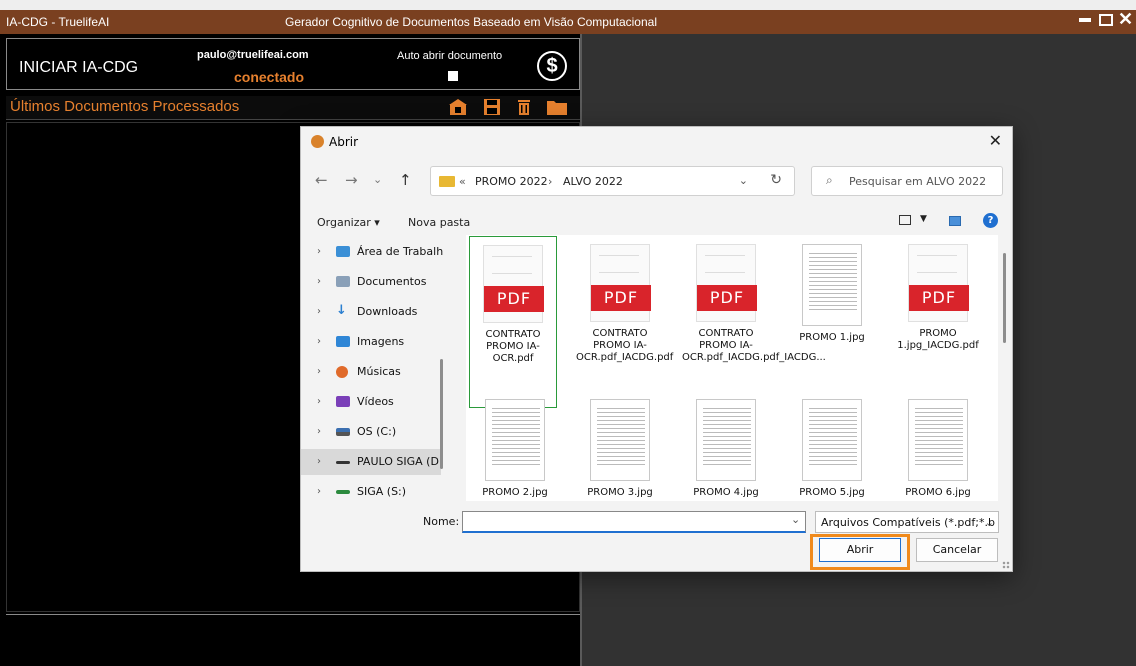 The image size is (1136, 666). What do you see at coordinates (371, 402) in the screenshot?
I see `nav-item-videos: › Vídeos` at bounding box center [371, 402].